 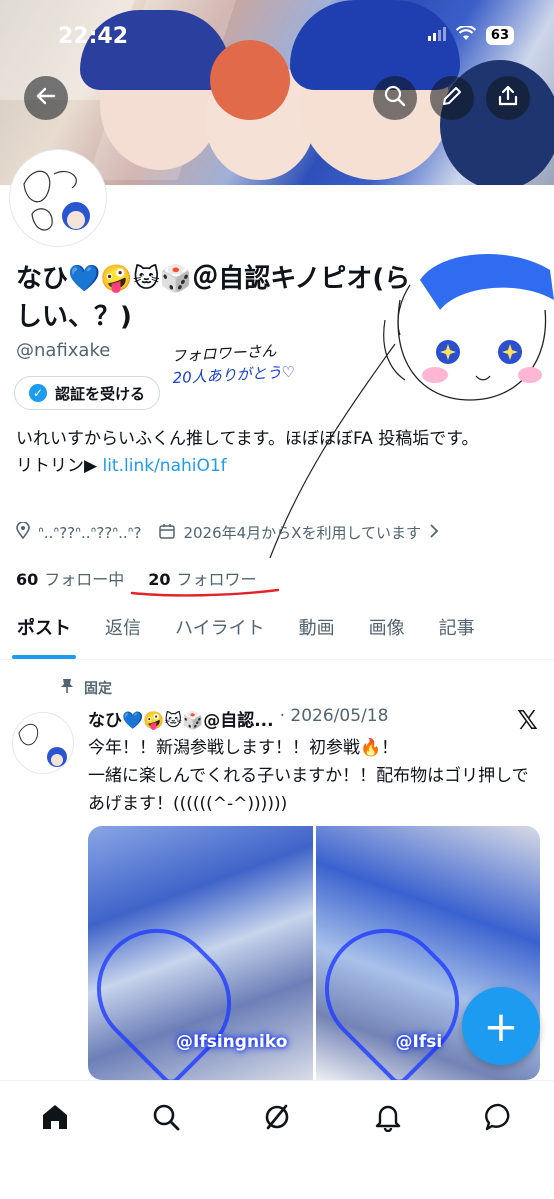 I want to click on media-tag-2: @Ifsi, so click(x=419, y=1042).